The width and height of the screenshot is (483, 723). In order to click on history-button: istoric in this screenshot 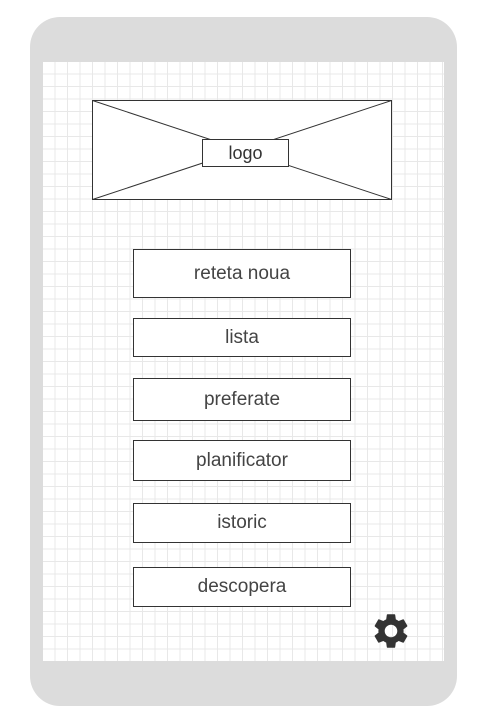, I will do `click(242, 523)`.